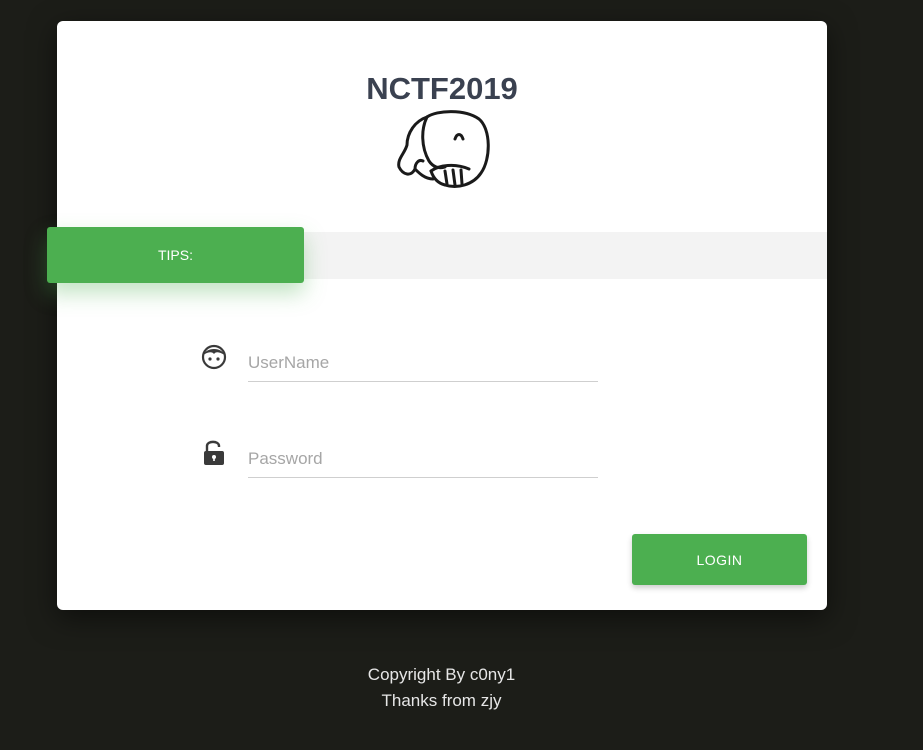 The height and width of the screenshot is (750, 923). Describe the element at coordinates (423, 363) in the screenshot. I see `username-input` at that location.